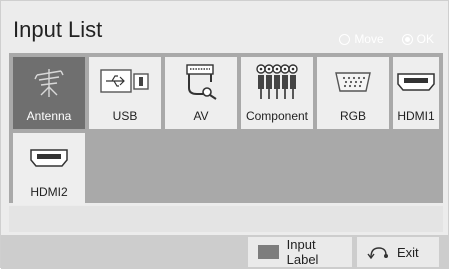  Describe the element at coordinates (226, 219) in the screenshot. I see `separator-strip` at that location.